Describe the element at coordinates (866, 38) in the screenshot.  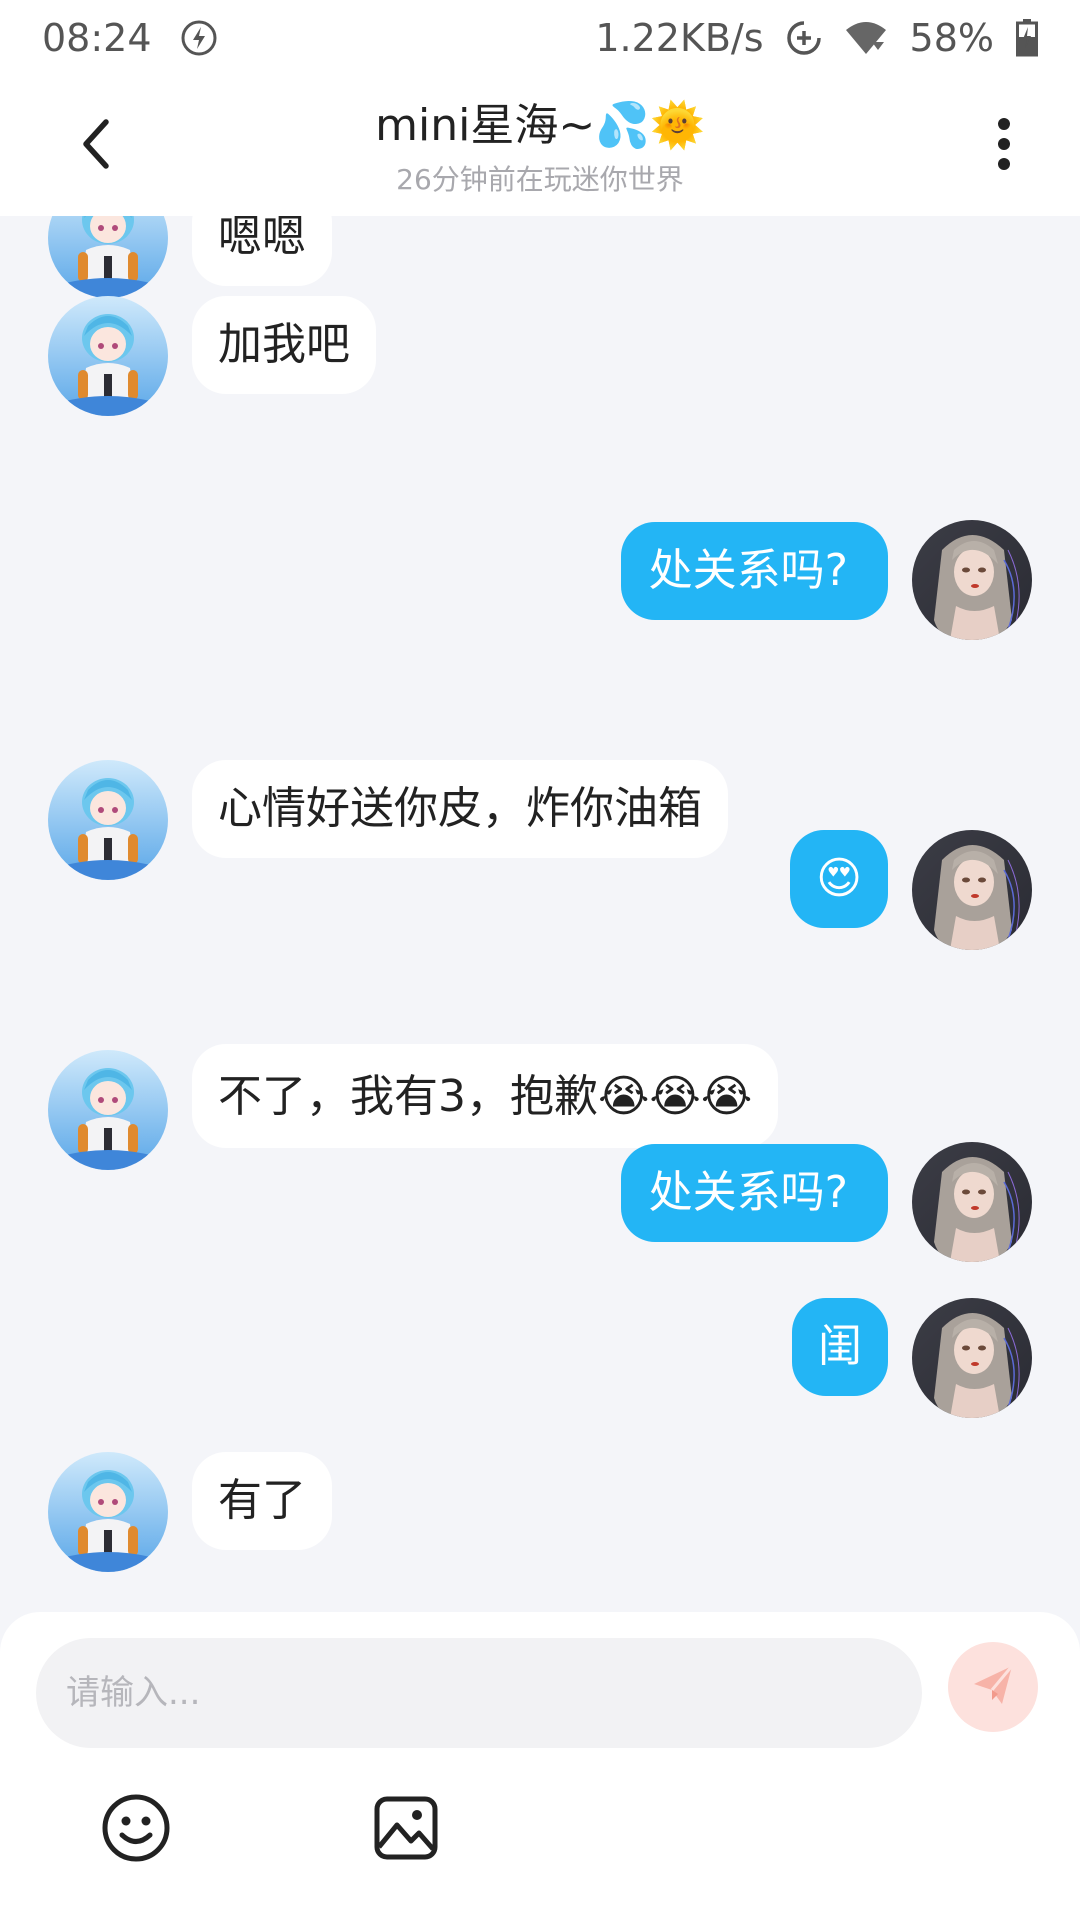
I see `wifi-icon` at that location.